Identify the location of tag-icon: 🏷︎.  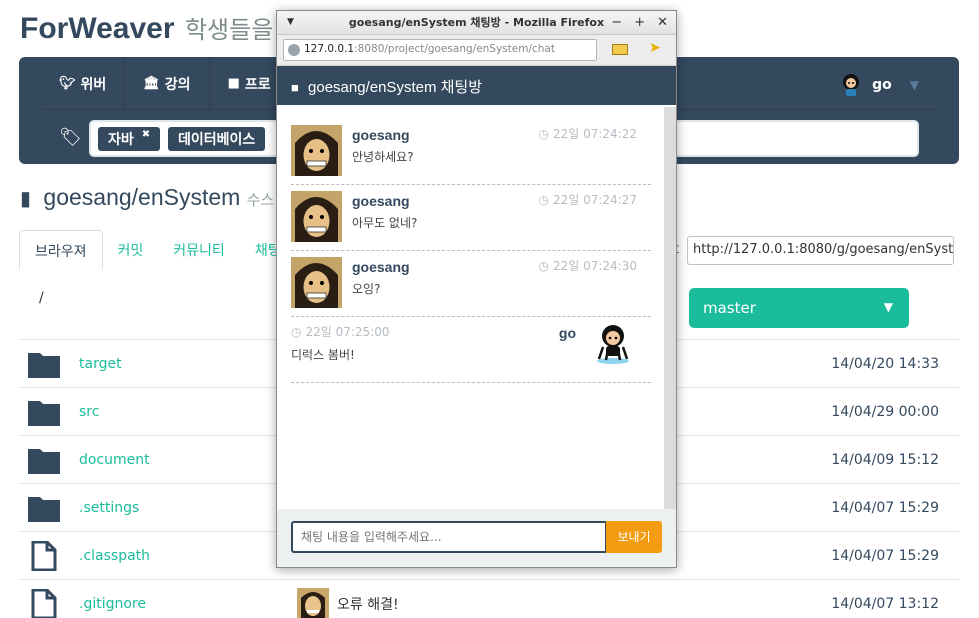
(70, 137).